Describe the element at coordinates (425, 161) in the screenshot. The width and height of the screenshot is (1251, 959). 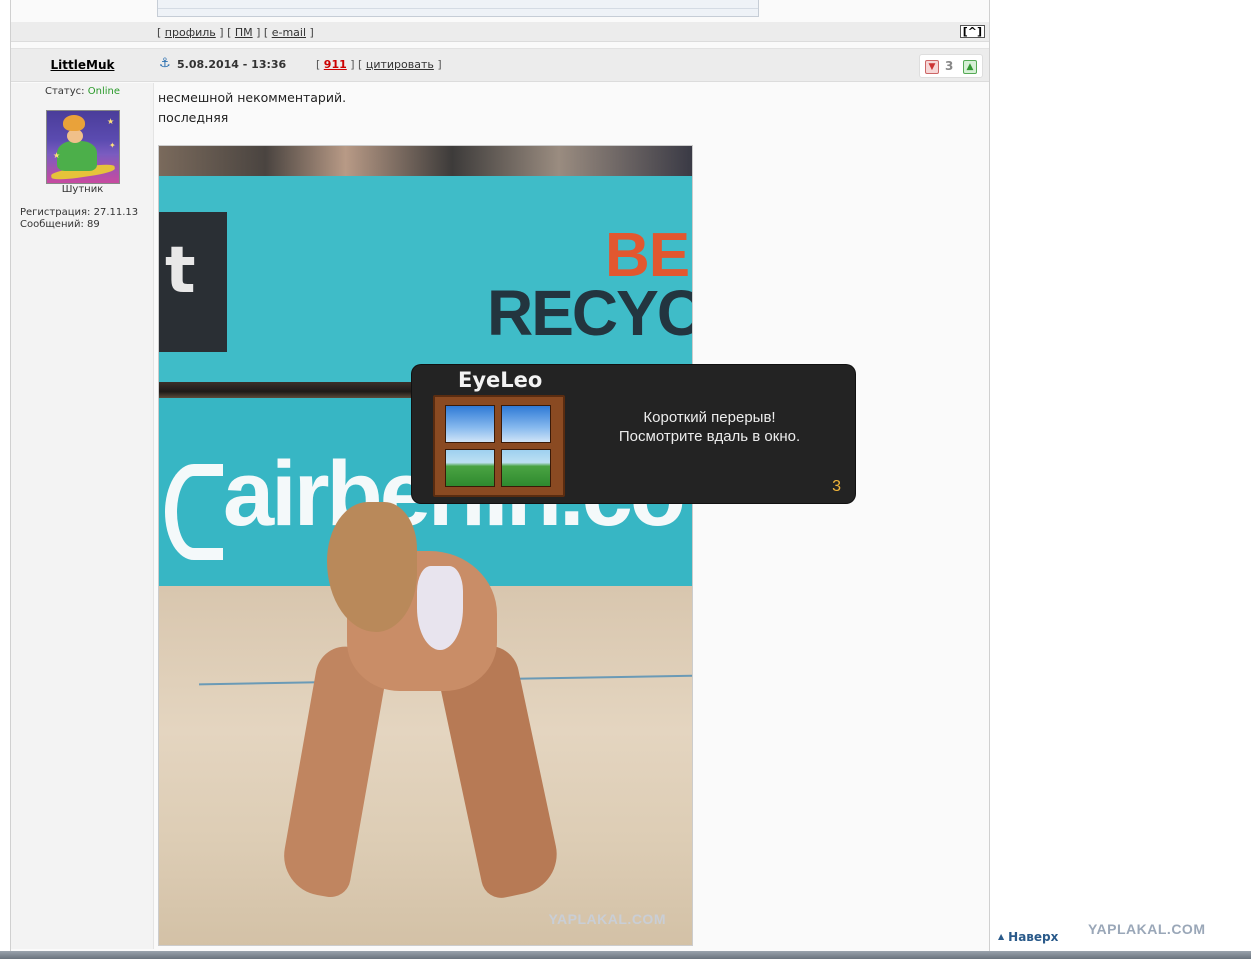
I see `photo-crowd` at that location.